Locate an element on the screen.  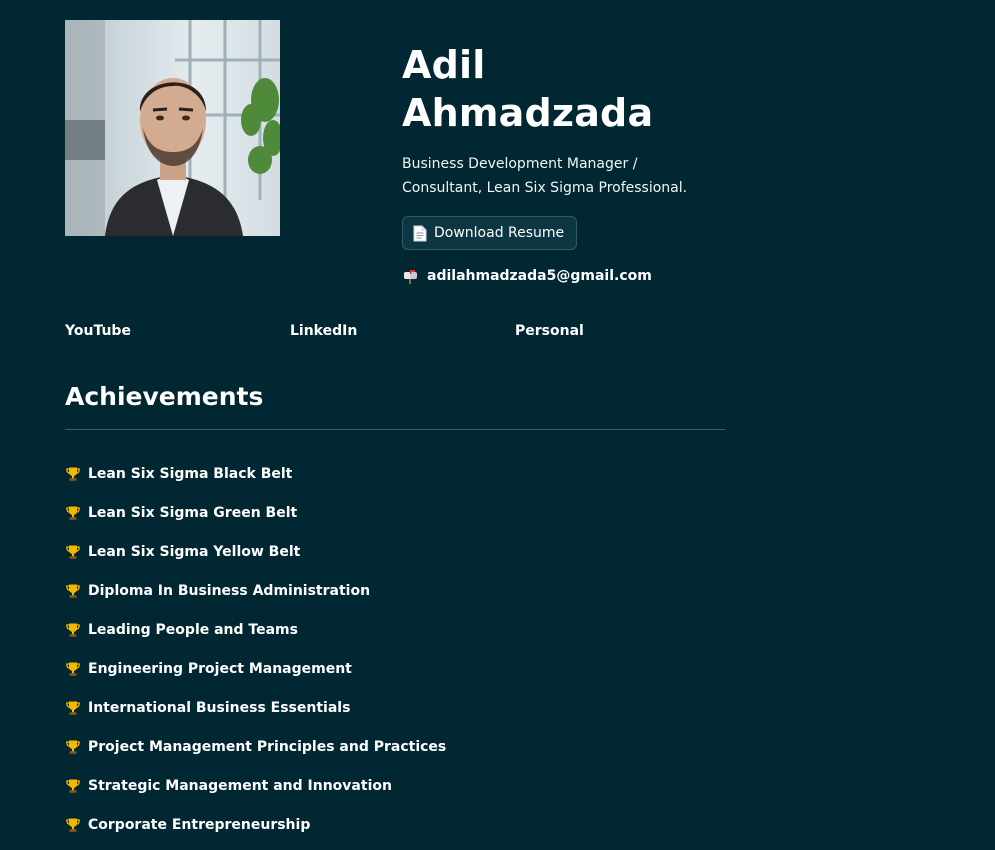
achievement-item: Diploma In Business Administration is located at coordinates (255, 600).